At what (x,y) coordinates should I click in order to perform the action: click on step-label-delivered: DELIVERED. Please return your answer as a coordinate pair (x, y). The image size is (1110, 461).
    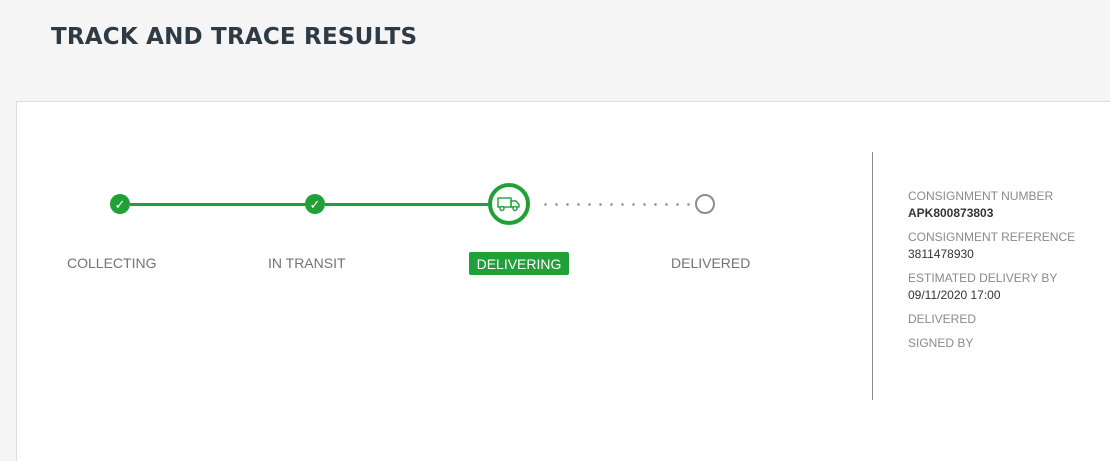
    Looking at the image, I should click on (711, 263).